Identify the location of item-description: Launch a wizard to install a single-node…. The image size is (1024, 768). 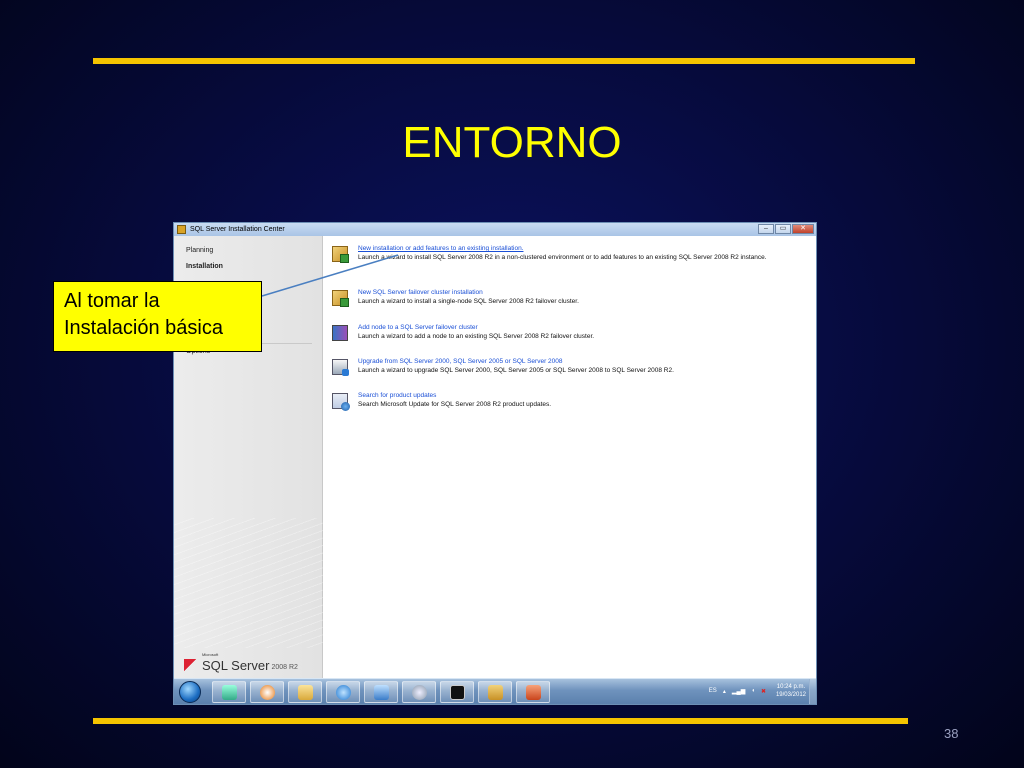
(468, 301).